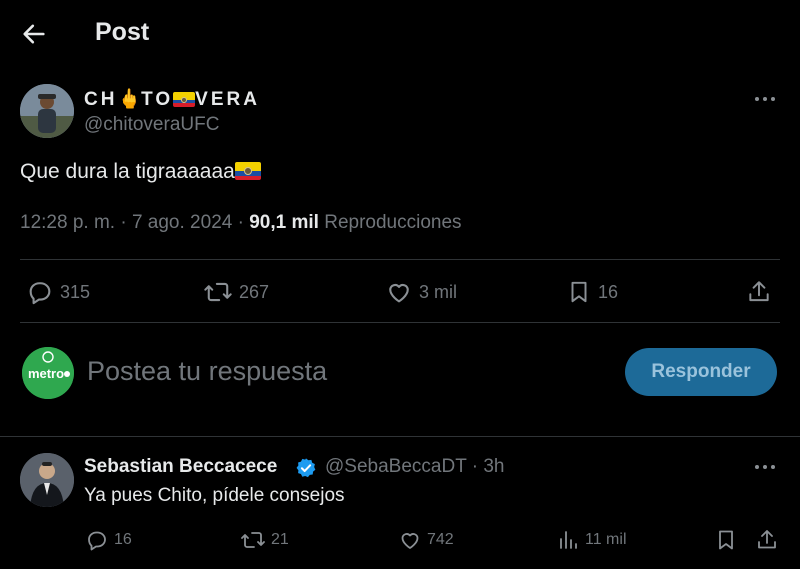 The height and width of the screenshot is (569, 800). I want to click on author-handle: @chitoveraUFC, so click(151, 125).